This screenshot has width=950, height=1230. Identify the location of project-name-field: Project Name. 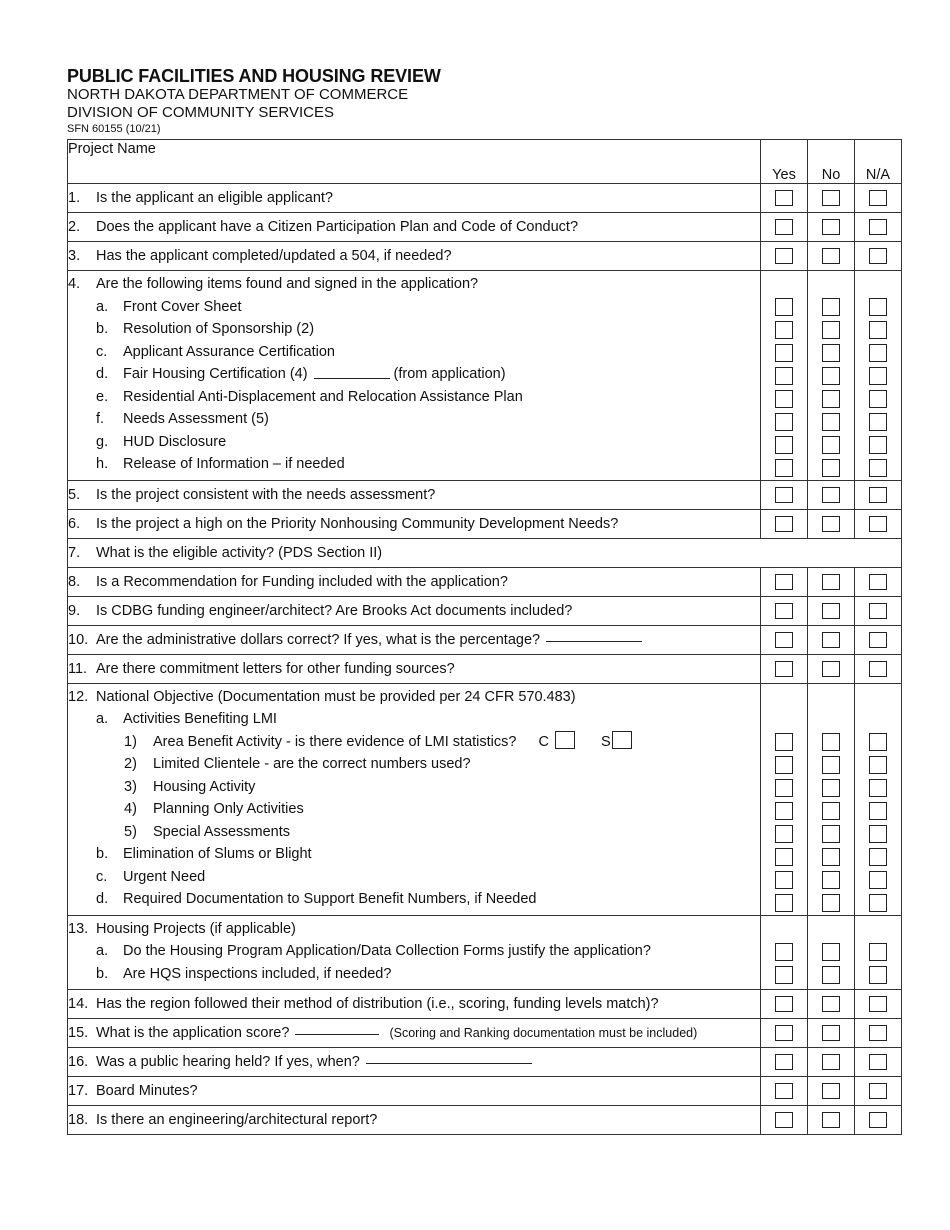
(414, 161).